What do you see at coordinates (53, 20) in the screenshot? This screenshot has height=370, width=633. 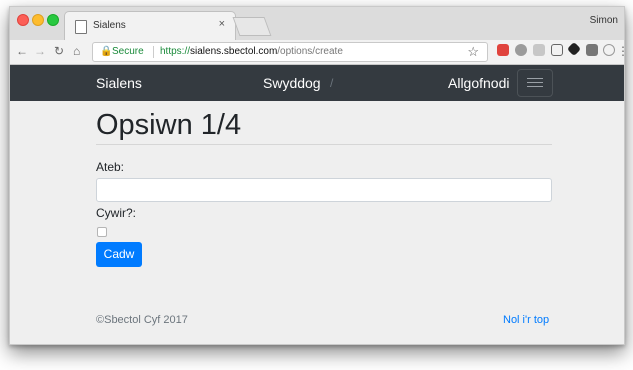 I see `maximize-window-button` at bounding box center [53, 20].